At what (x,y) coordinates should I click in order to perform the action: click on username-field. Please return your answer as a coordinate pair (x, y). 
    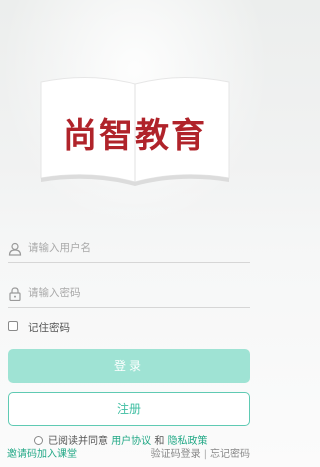
    Looking at the image, I should click on (129, 249).